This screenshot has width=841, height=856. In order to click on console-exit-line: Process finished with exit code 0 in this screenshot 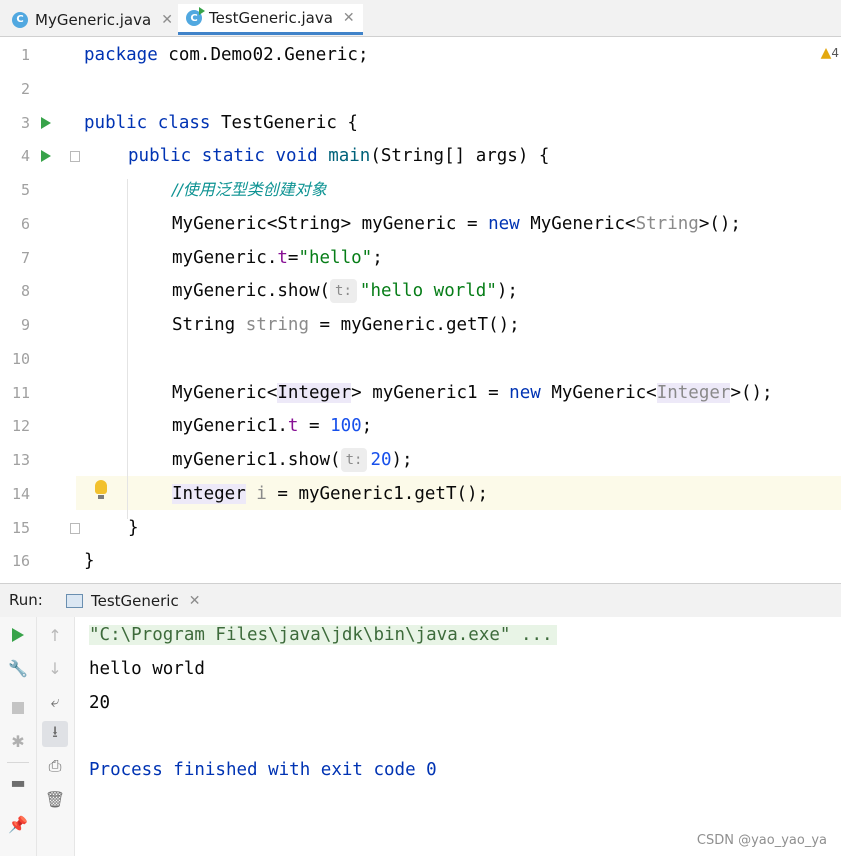, I will do `click(263, 770)`.